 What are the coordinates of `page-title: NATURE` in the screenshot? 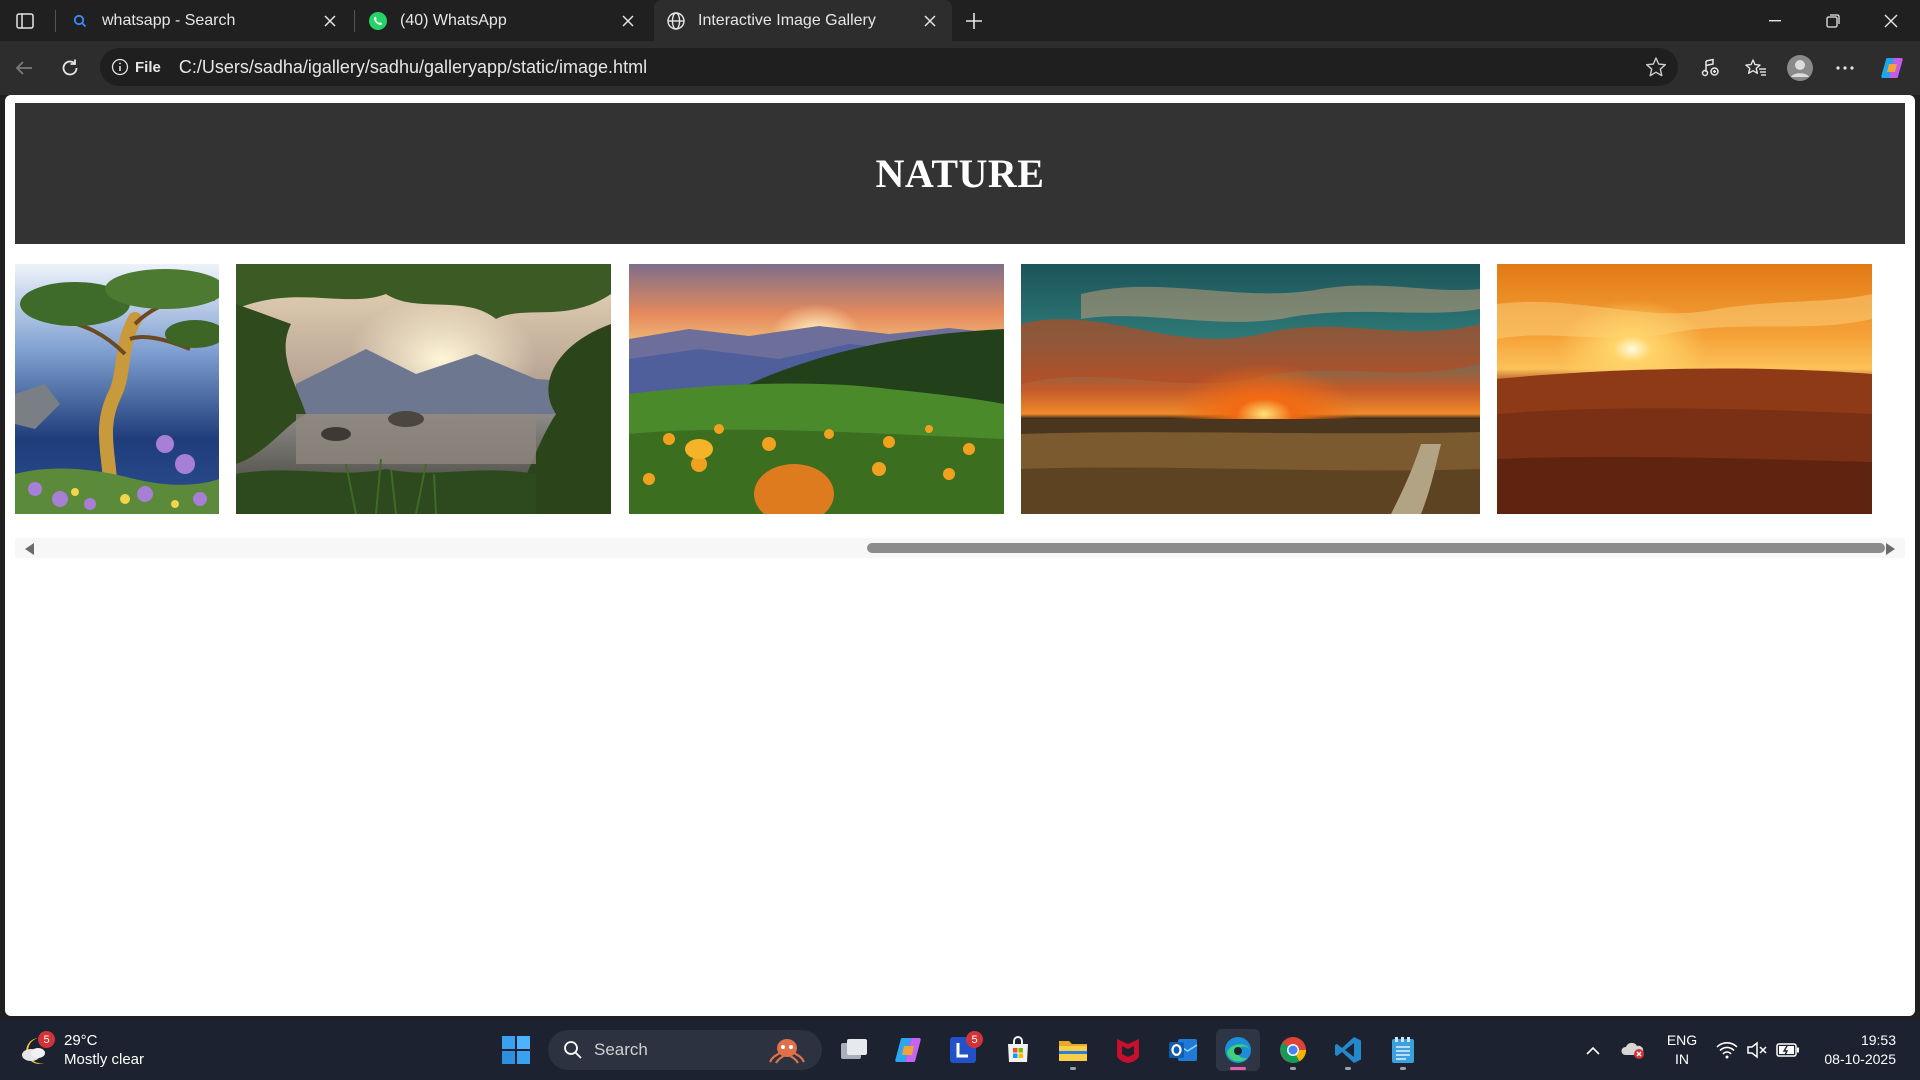 It's located at (960, 173).